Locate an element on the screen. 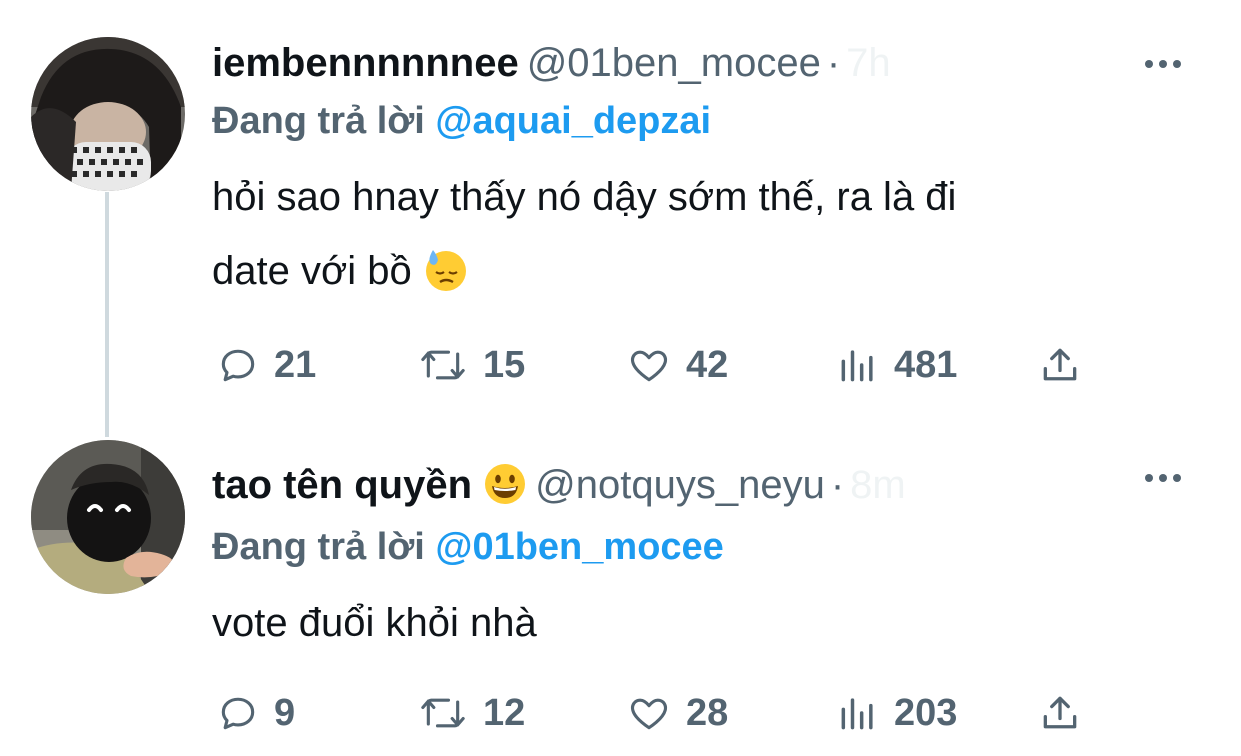  reply-count: 21 is located at coordinates (295, 364).